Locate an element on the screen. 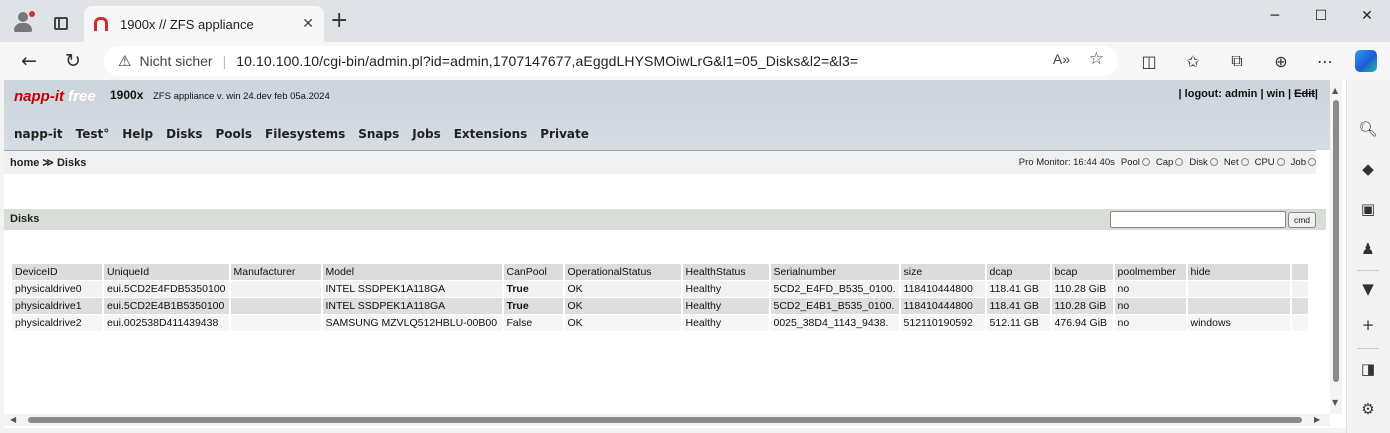  edge-sidebar: 🔍︎ ◆ ▣ ♟ ▼ + ◨ ⚙ is located at coordinates (1368, 256).